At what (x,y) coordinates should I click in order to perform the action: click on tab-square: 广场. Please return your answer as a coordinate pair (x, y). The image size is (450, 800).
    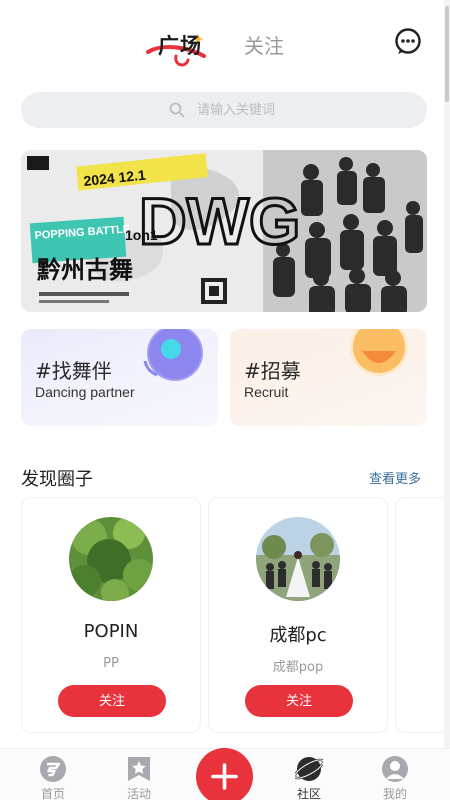
    Looking at the image, I should click on (178, 46).